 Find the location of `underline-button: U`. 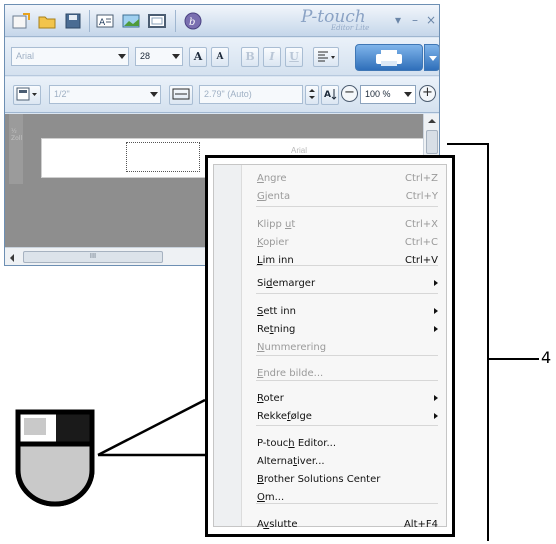

underline-button: U is located at coordinates (294, 57).